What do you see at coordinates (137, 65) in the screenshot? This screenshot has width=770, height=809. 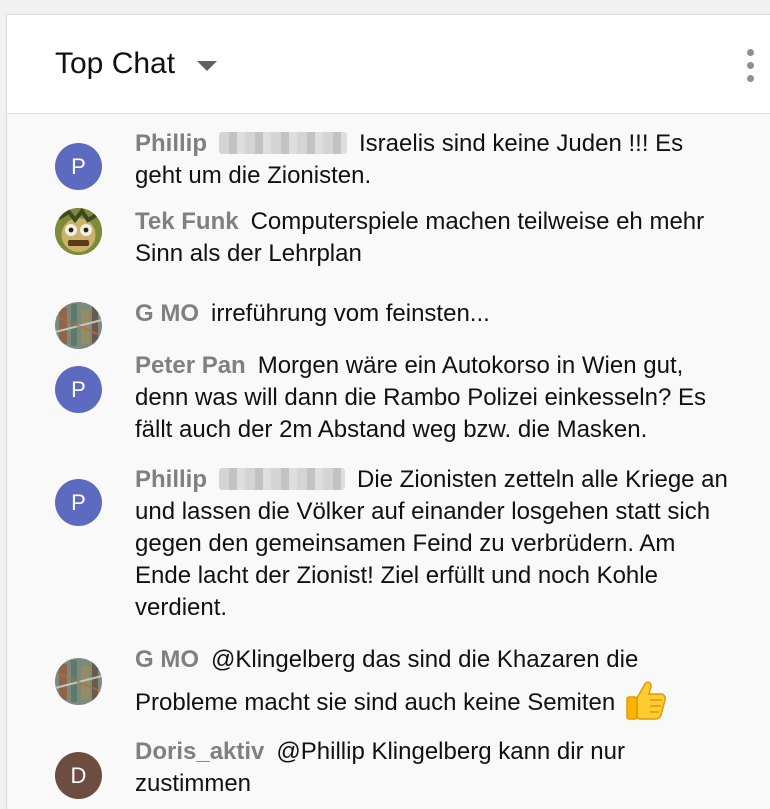 I see `top-chat-dropdown` at bounding box center [137, 65].